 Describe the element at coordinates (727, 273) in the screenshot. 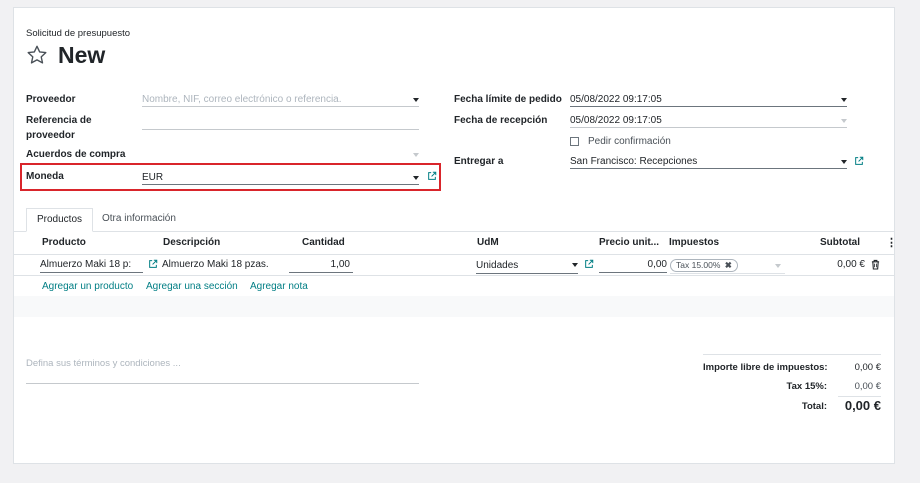

I see `taxes-field-line` at that location.